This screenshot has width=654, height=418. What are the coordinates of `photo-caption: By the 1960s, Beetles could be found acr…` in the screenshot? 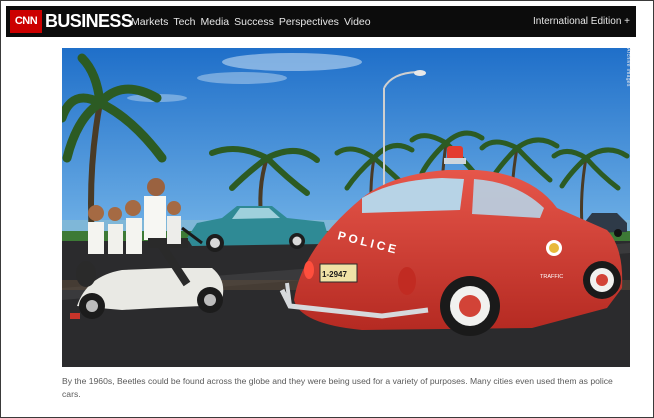 It's located at (337, 387).